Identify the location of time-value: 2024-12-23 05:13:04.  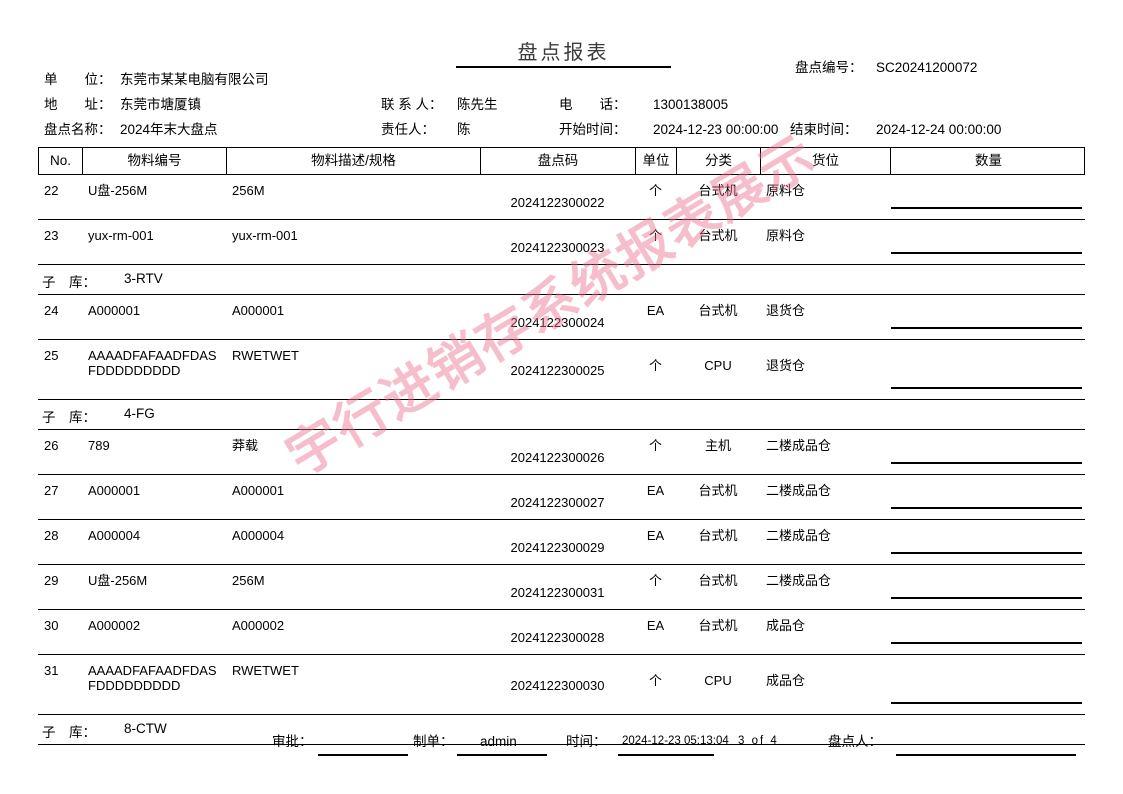
(675, 741).